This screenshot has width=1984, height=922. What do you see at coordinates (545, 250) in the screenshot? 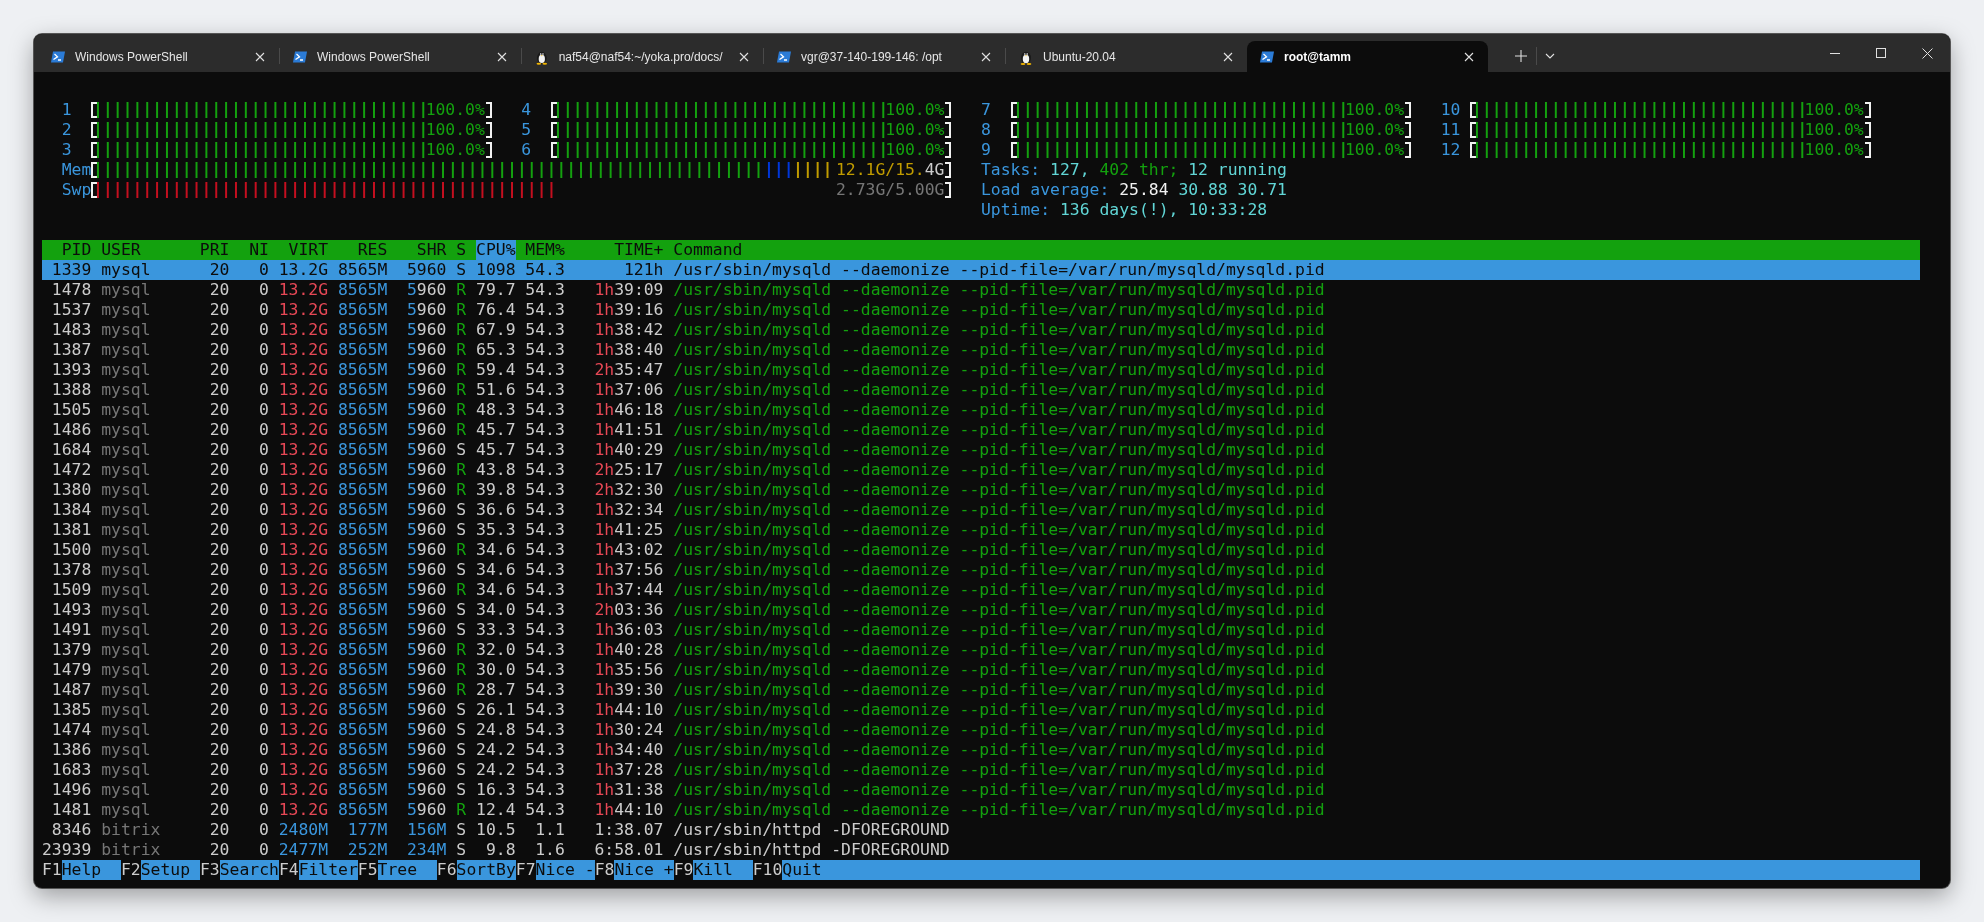
I see `column-header: MEM%` at bounding box center [545, 250].